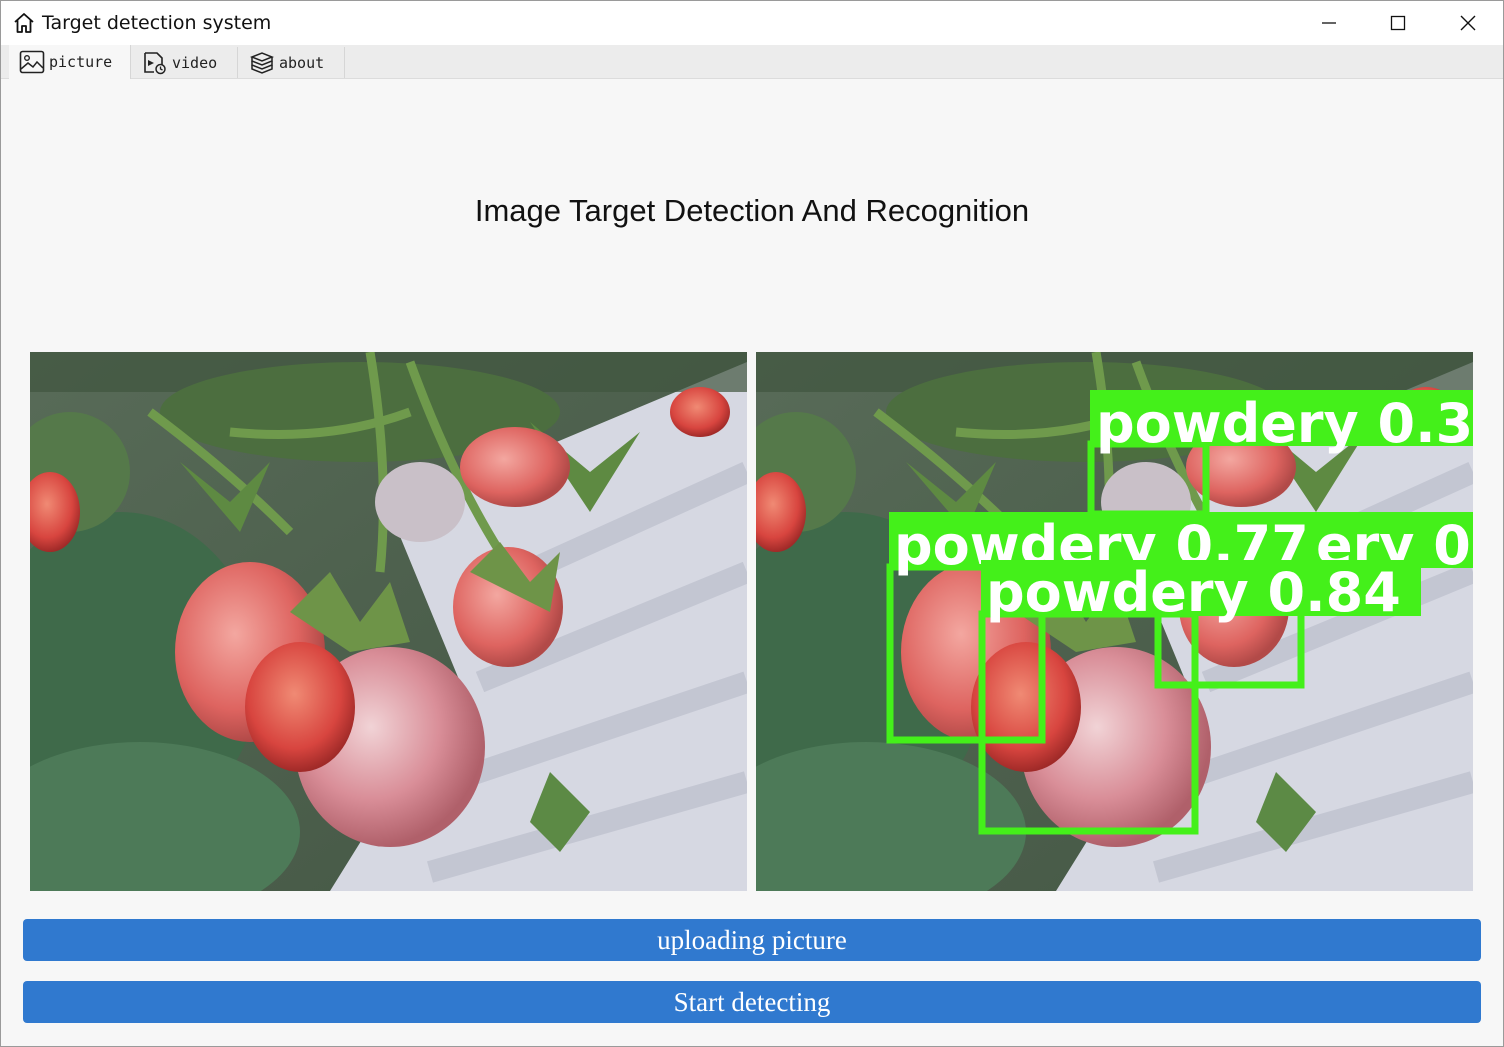 This screenshot has width=1504, height=1047. Describe the element at coordinates (24, 23) in the screenshot. I see `home-icon` at that location.